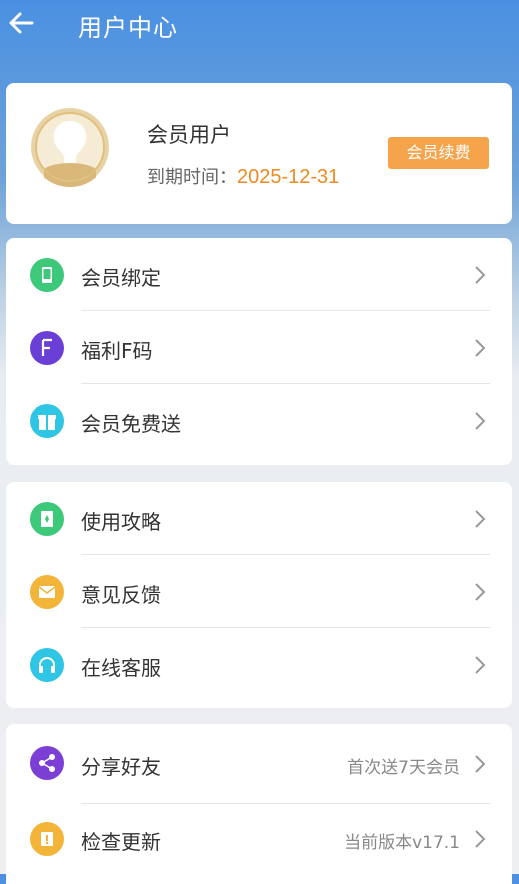 This screenshot has height=884, width=519. I want to click on phone-icon, so click(47, 275).